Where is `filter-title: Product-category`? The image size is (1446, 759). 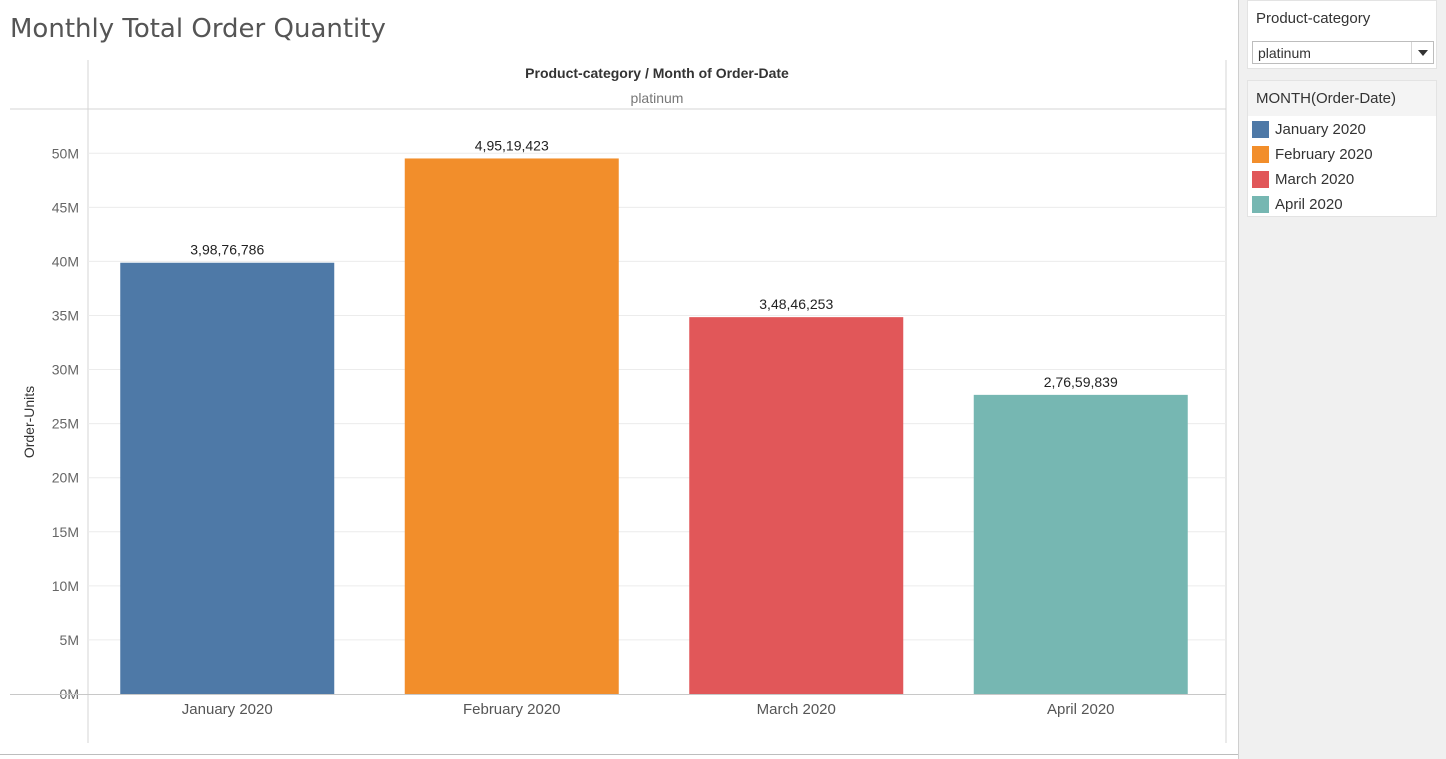 filter-title: Product-category is located at coordinates (1313, 18).